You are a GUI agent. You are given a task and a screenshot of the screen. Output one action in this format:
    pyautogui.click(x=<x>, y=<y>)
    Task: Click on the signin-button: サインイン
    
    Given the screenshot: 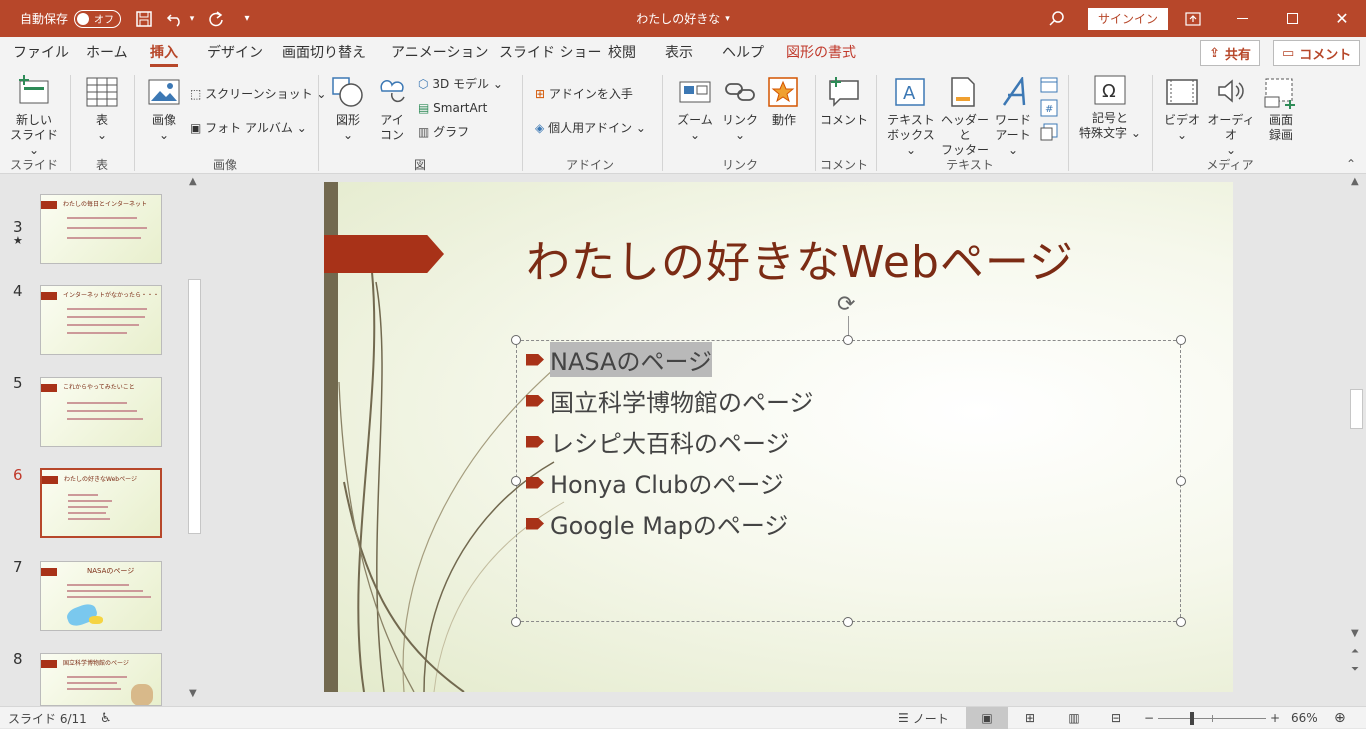 What is the action you would take?
    pyautogui.click(x=1128, y=18)
    